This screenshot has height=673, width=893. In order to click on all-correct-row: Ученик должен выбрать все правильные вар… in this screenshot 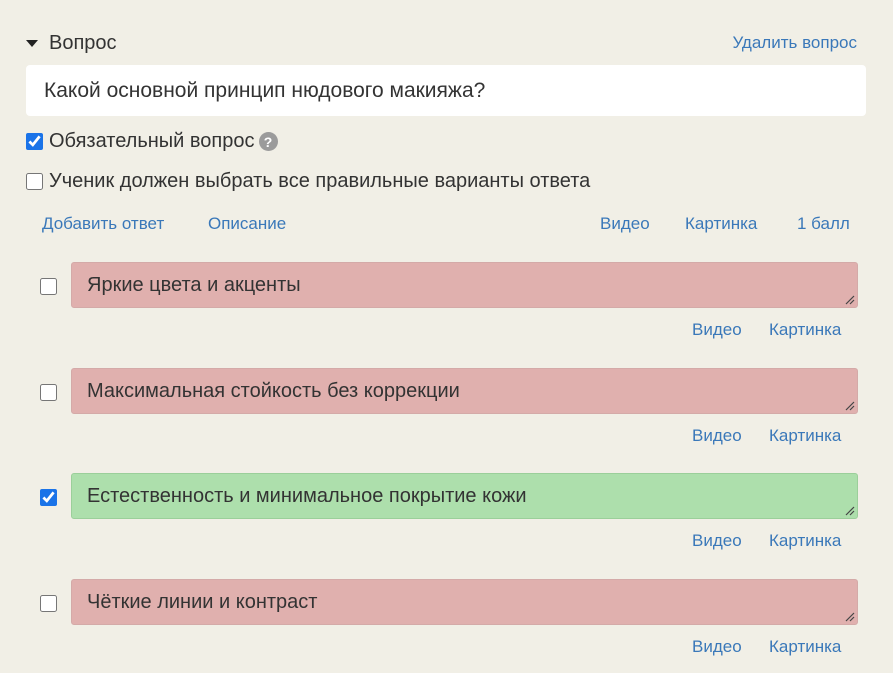, I will do `click(308, 181)`.